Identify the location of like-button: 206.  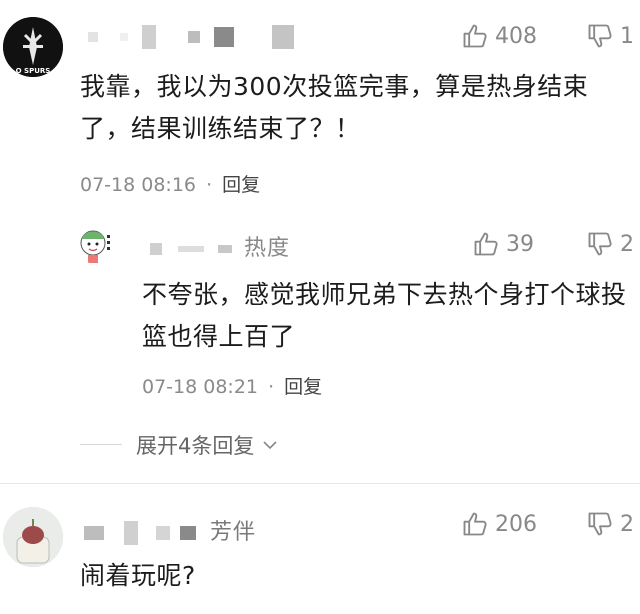
(499, 524).